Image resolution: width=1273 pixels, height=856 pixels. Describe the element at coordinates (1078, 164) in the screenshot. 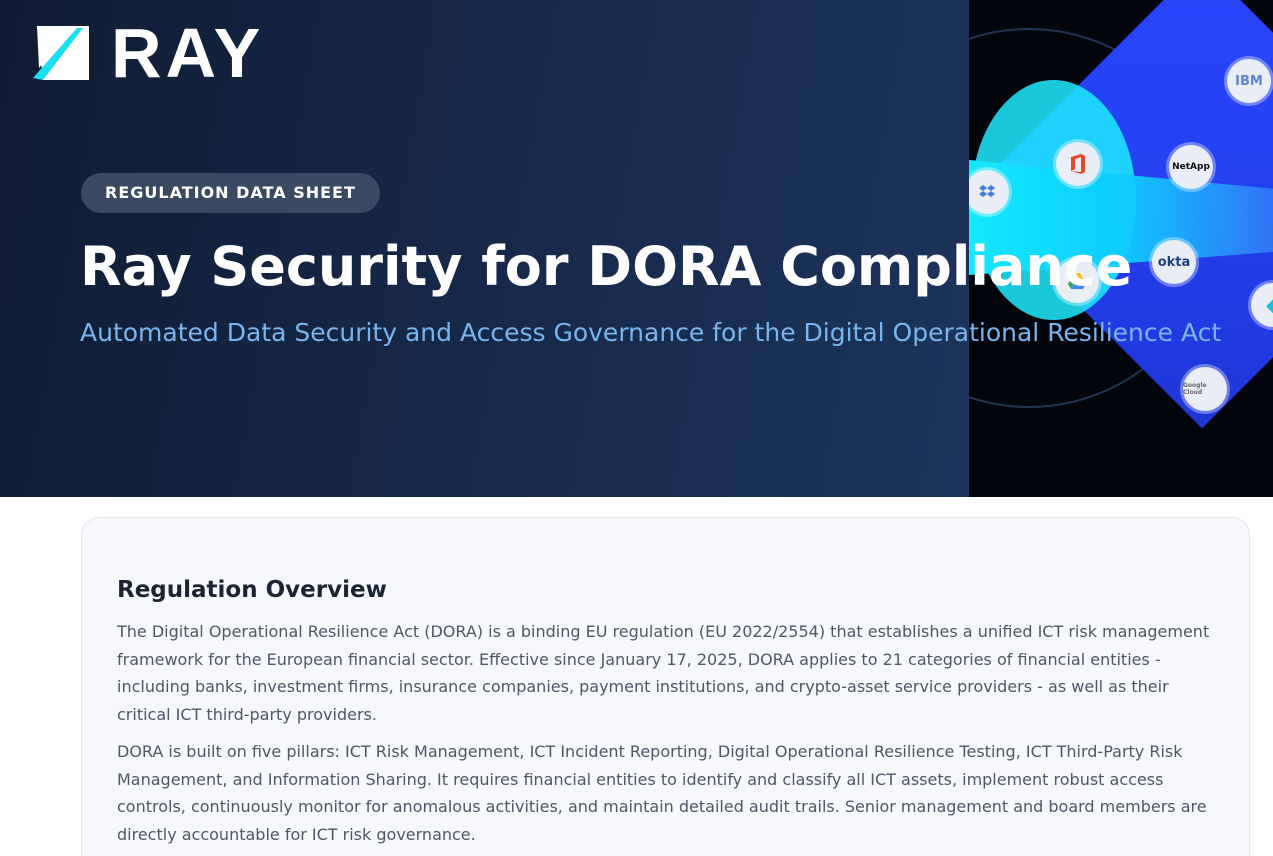

I see `office-icon` at that location.